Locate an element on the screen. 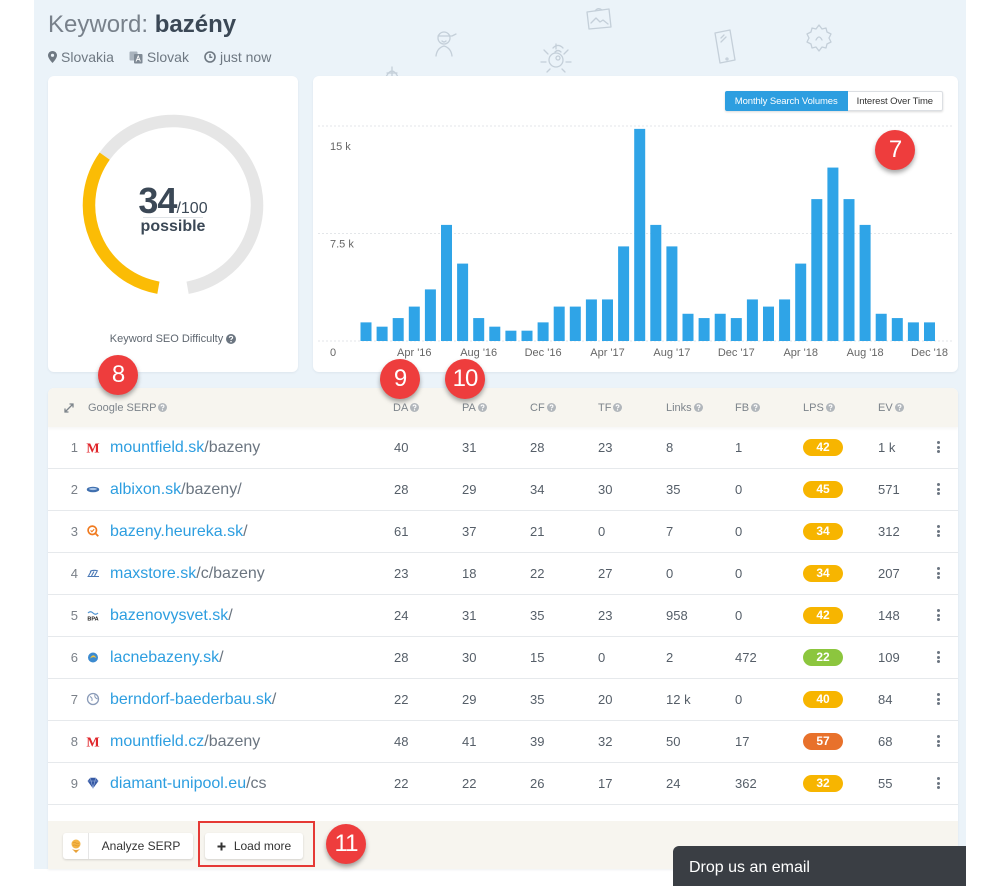  cell-ev: 148 is located at coordinates (889, 615).